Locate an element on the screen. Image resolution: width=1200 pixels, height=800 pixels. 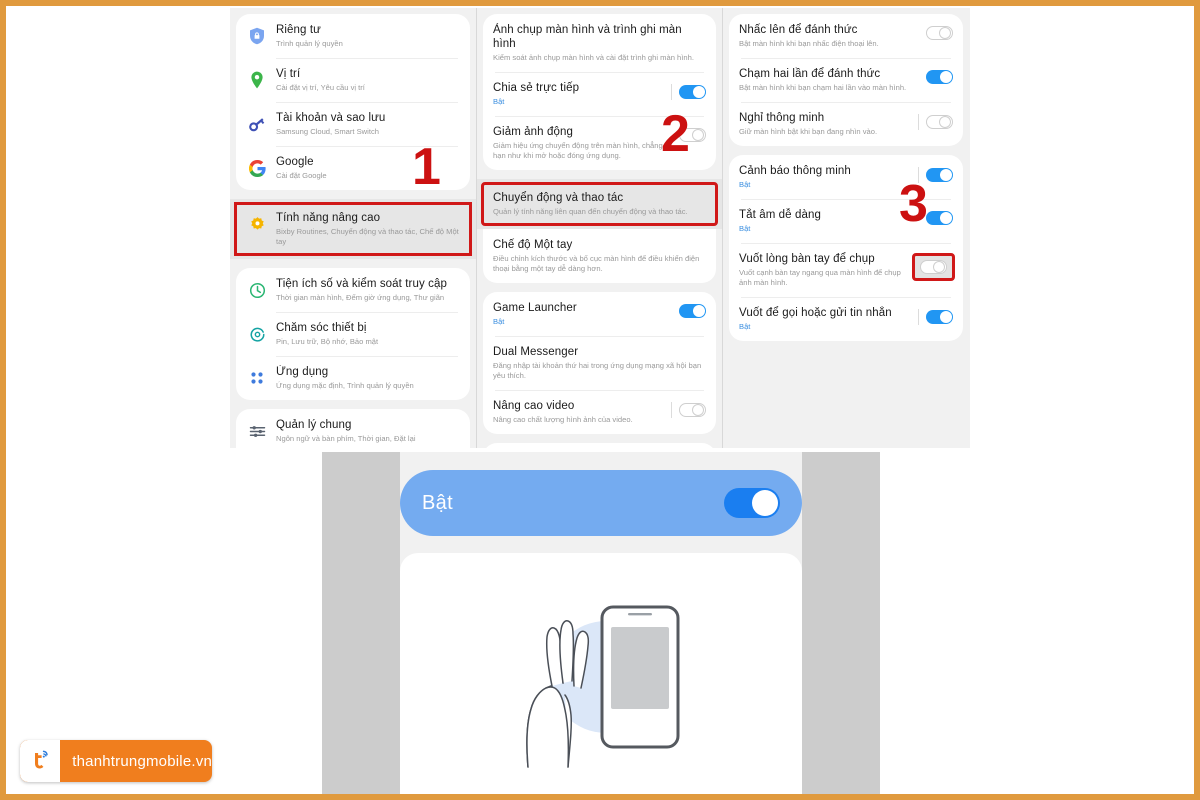
item-title: Tắt âm dễ dàng is located at coordinates (780, 215).